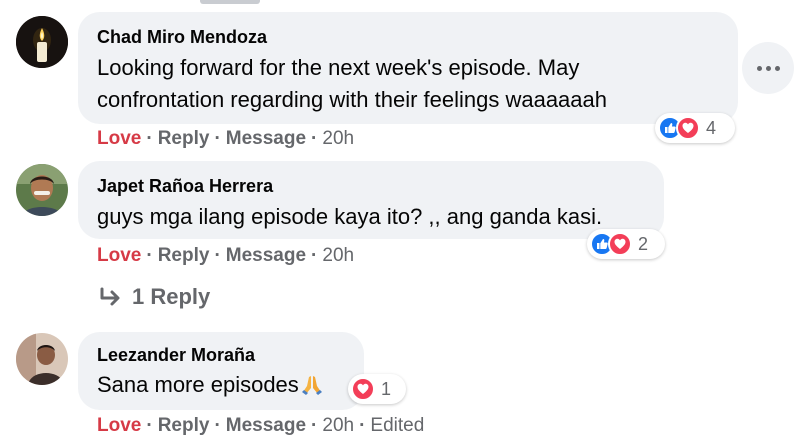  I want to click on reaction-count: 1, so click(386, 388).